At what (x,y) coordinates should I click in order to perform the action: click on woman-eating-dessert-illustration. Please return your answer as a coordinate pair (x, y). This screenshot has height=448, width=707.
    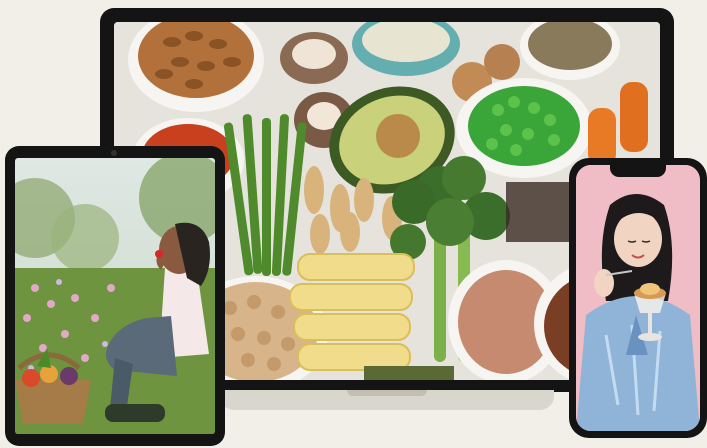
    Looking at the image, I should click on (638, 298).